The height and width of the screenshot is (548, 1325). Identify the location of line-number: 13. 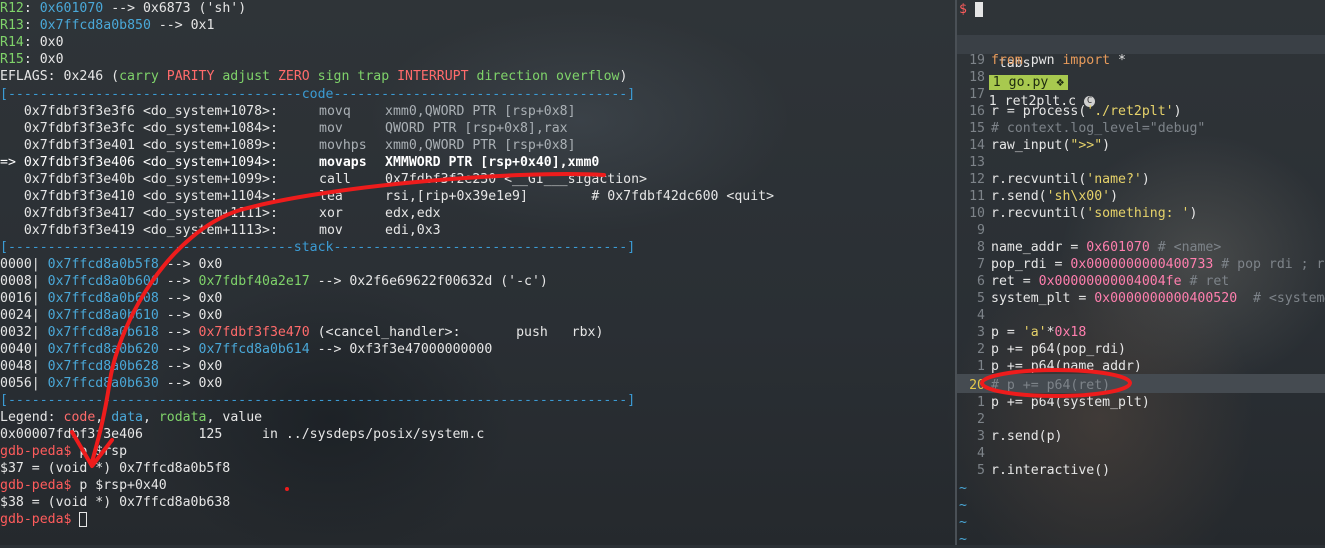
(977, 162).